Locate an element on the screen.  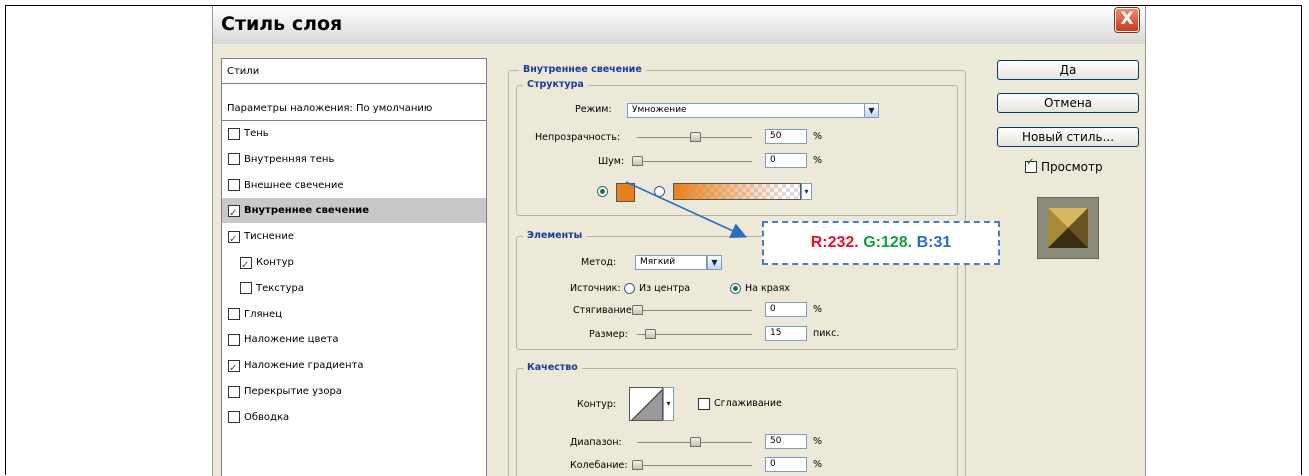
opacity-input: 50 is located at coordinates (786, 136).